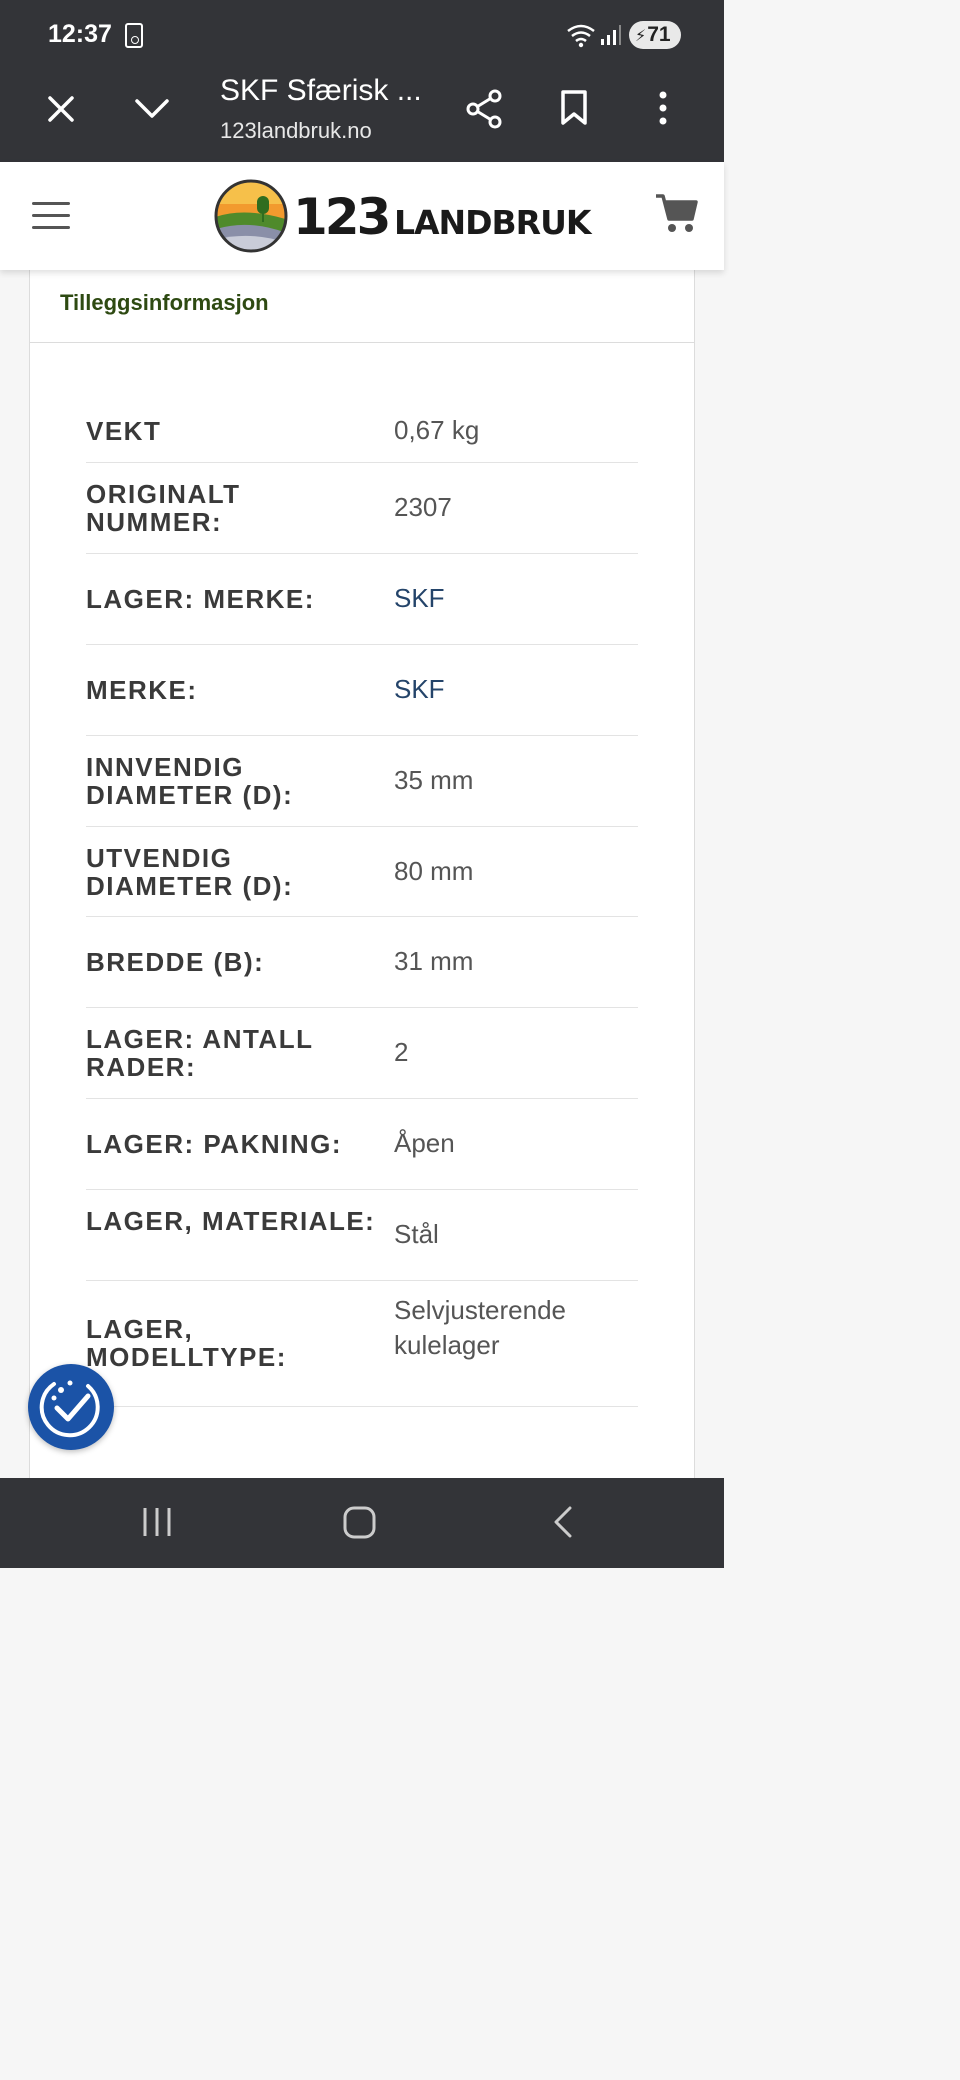 The width and height of the screenshot is (960, 2080). What do you see at coordinates (61, 109) in the screenshot?
I see `close-icon` at bounding box center [61, 109].